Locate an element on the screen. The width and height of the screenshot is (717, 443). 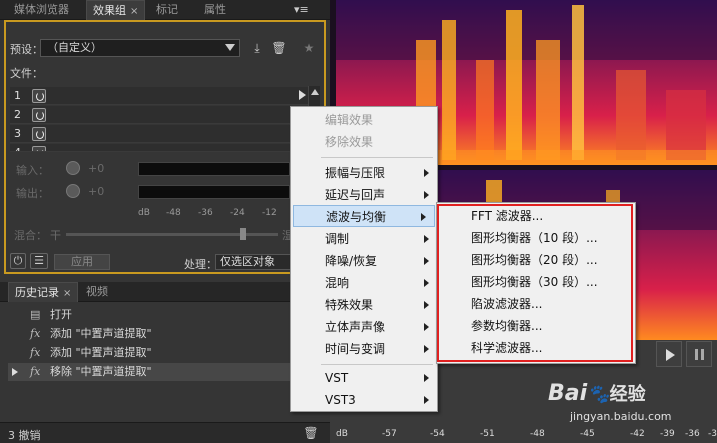
menu-item-time-pitch: 时间与变调 is located at coordinates (364, 349).